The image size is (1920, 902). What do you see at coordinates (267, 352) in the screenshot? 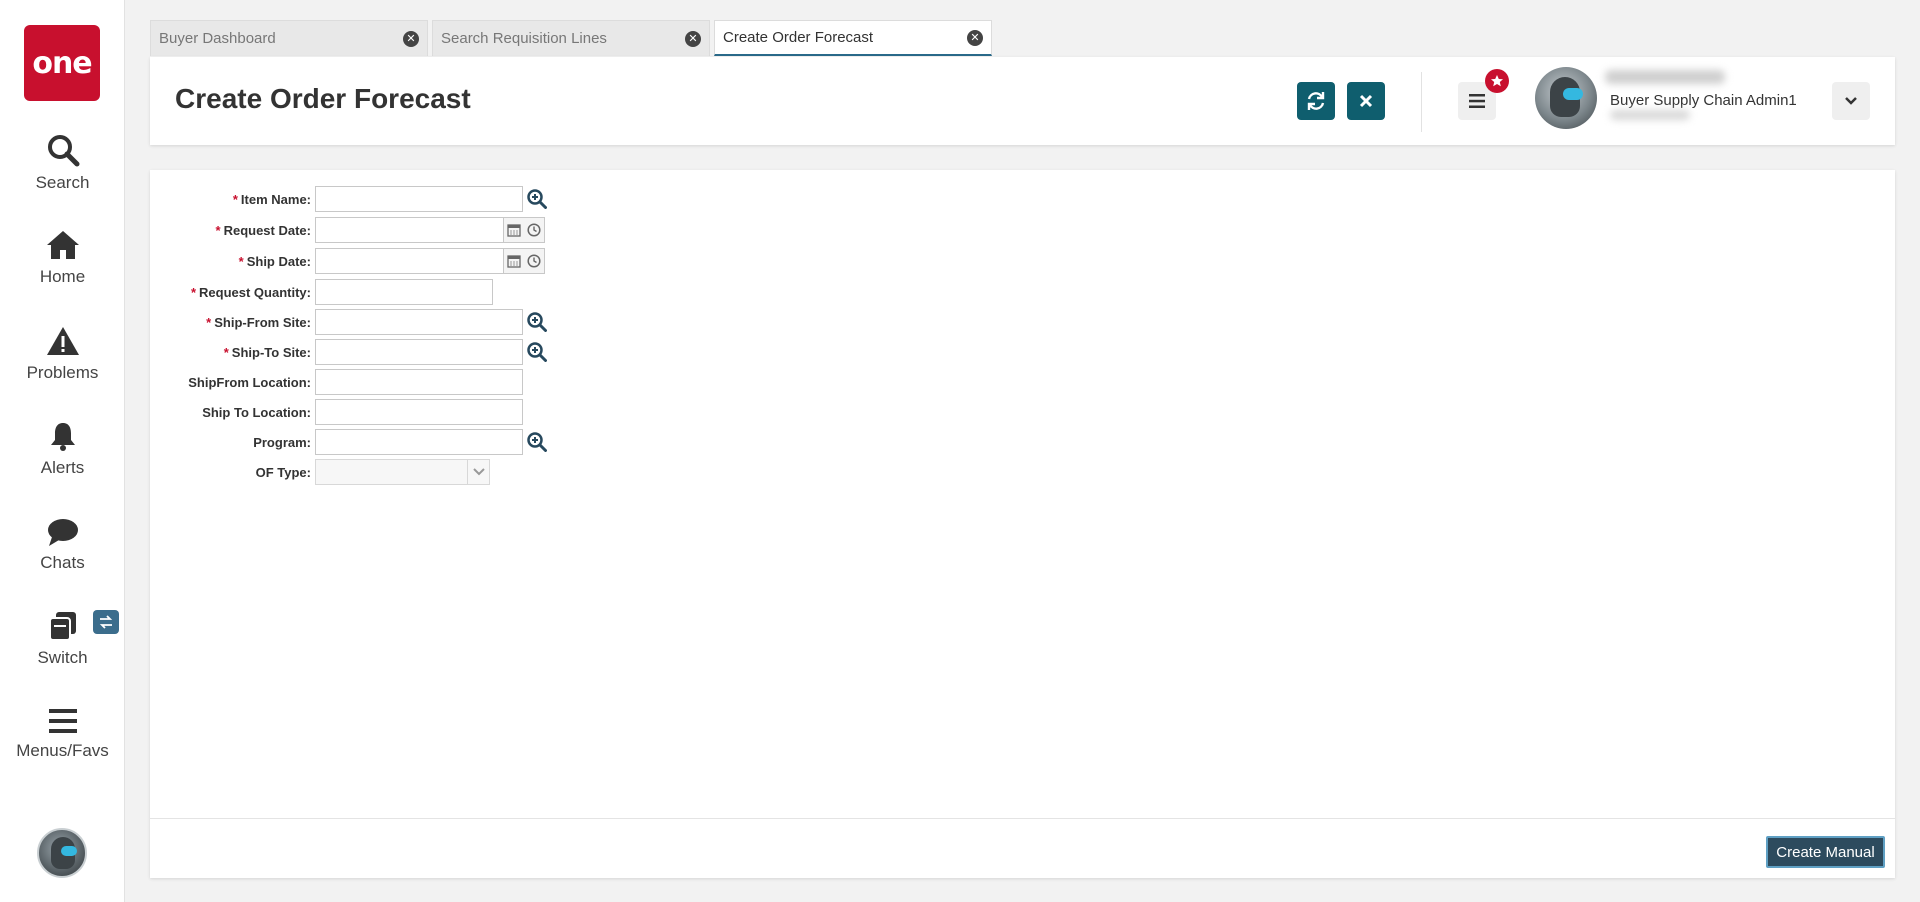
I see `ship-to-site-label: * Ship-To Site:` at bounding box center [267, 352].